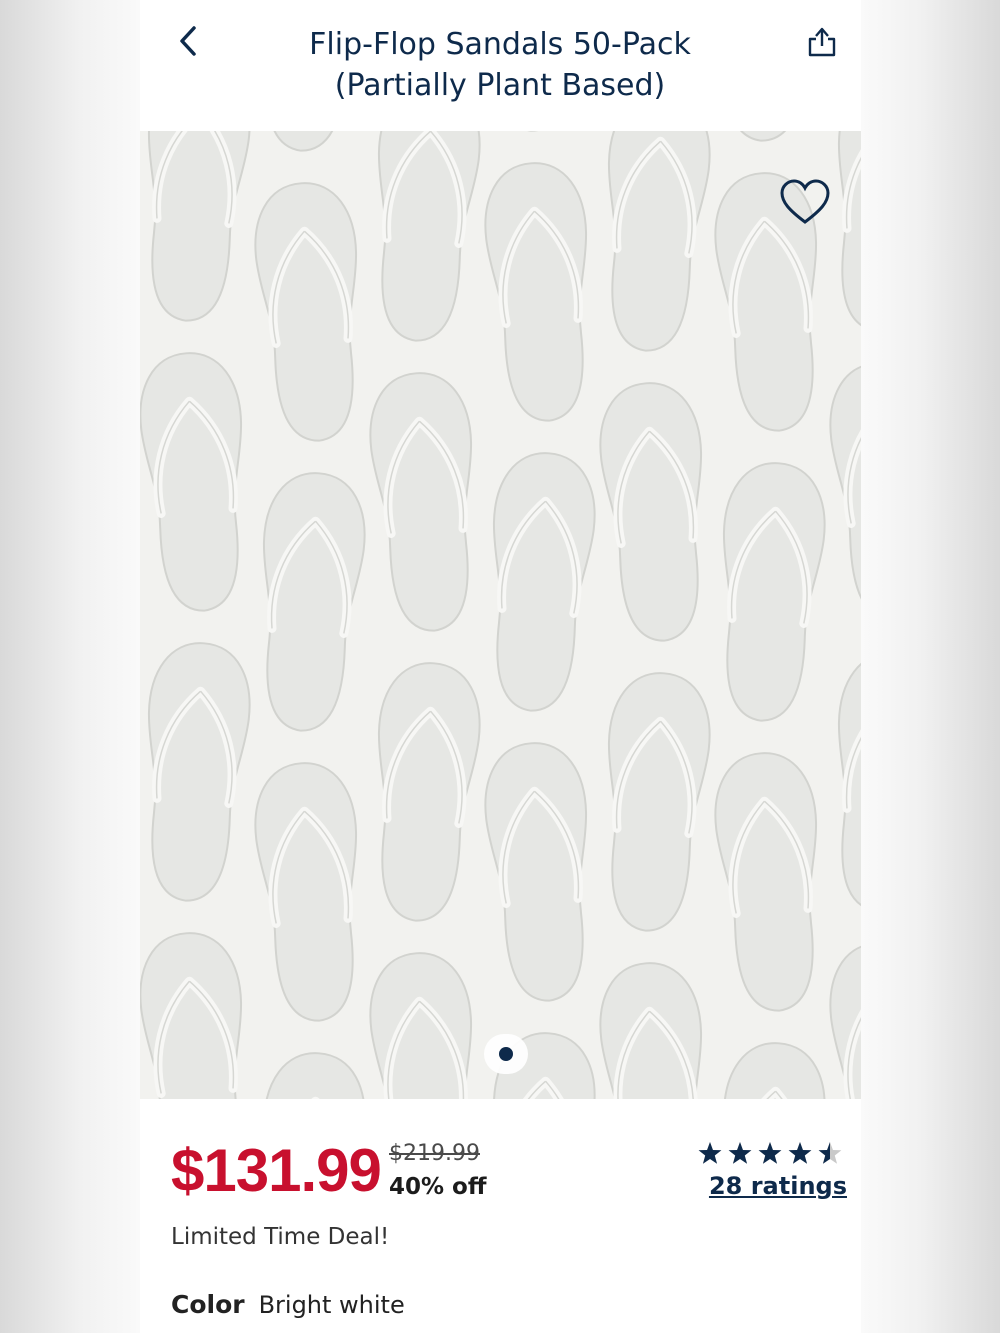  Describe the element at coordinates (280, 1237) in the screenshot. I see `deal-text: Limited Time Deal!` at that location.